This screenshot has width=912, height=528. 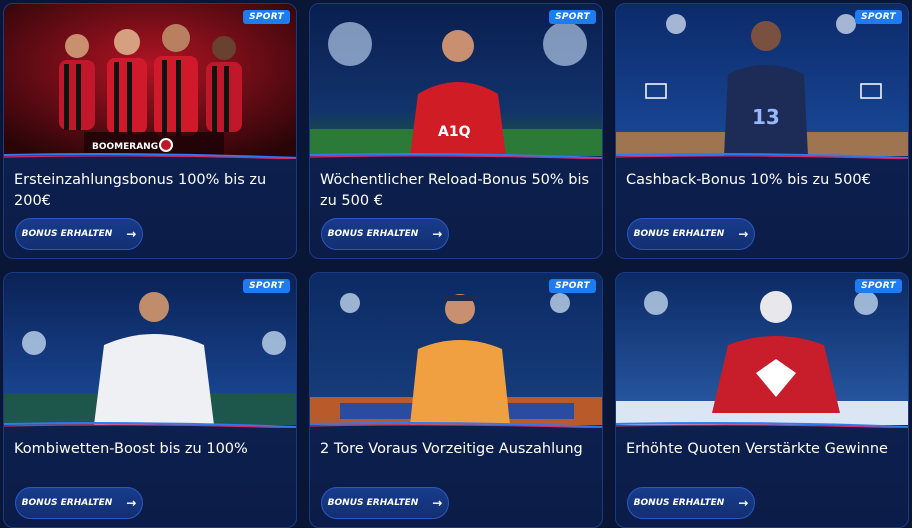 I want to click on svg-text: A1Q, so click(x=454, y=132).